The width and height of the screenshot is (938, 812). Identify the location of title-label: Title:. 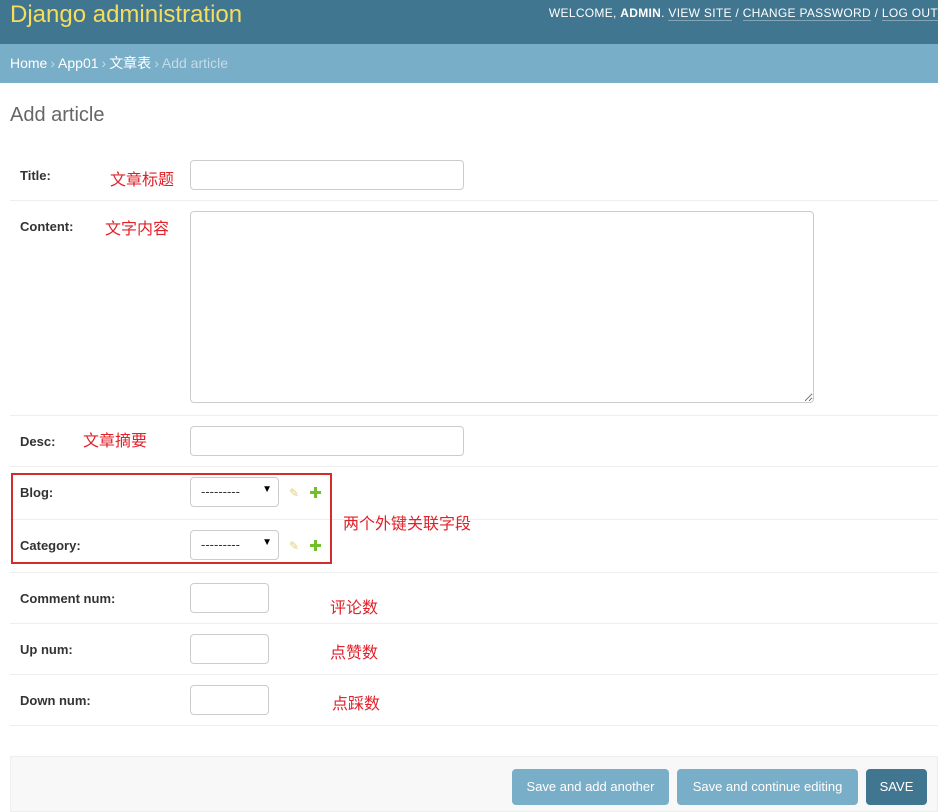
(35, 175).